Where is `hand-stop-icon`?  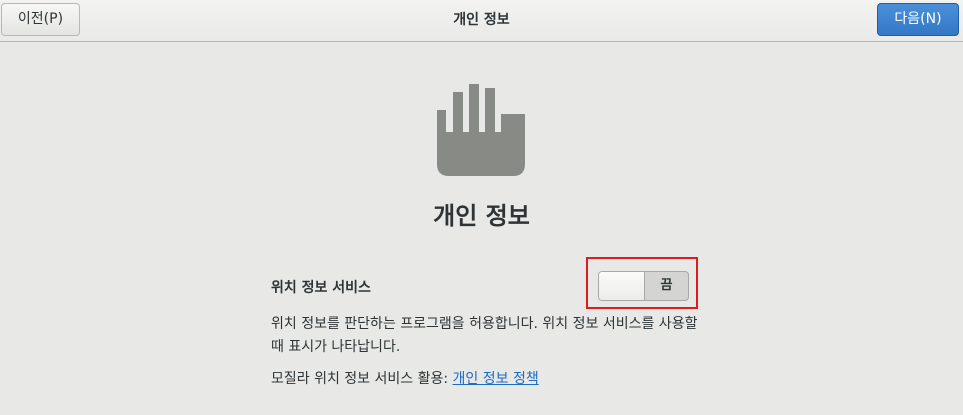 hand-stop-icon is located at coordinates (481, 130).